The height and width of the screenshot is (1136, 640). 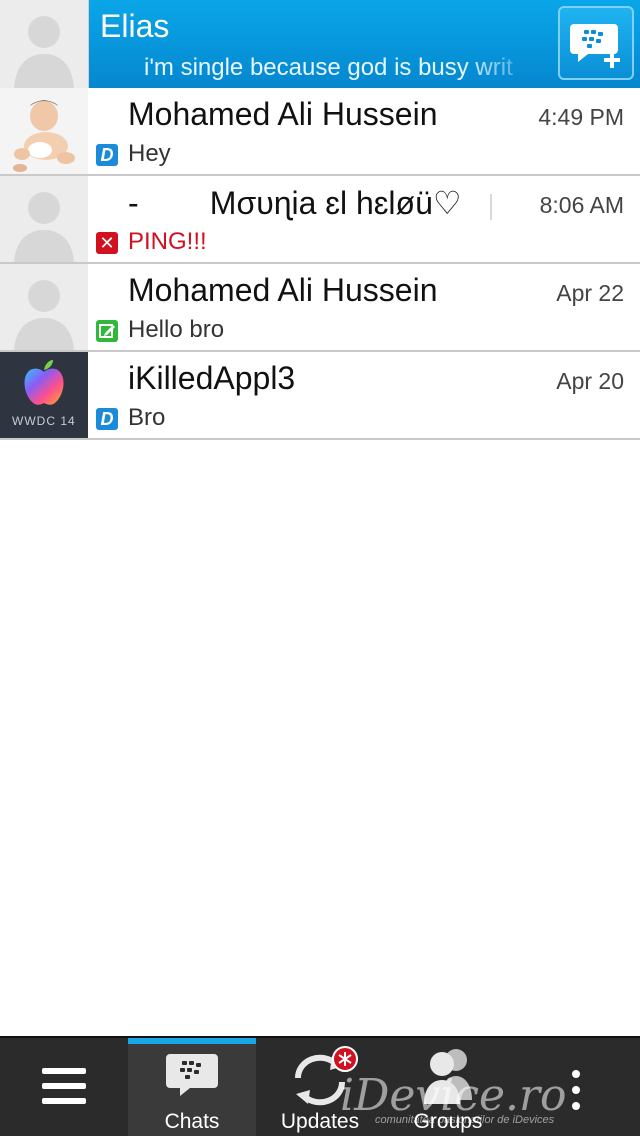 I want to click on draft-edit-icon, so click(x=107, y=331).